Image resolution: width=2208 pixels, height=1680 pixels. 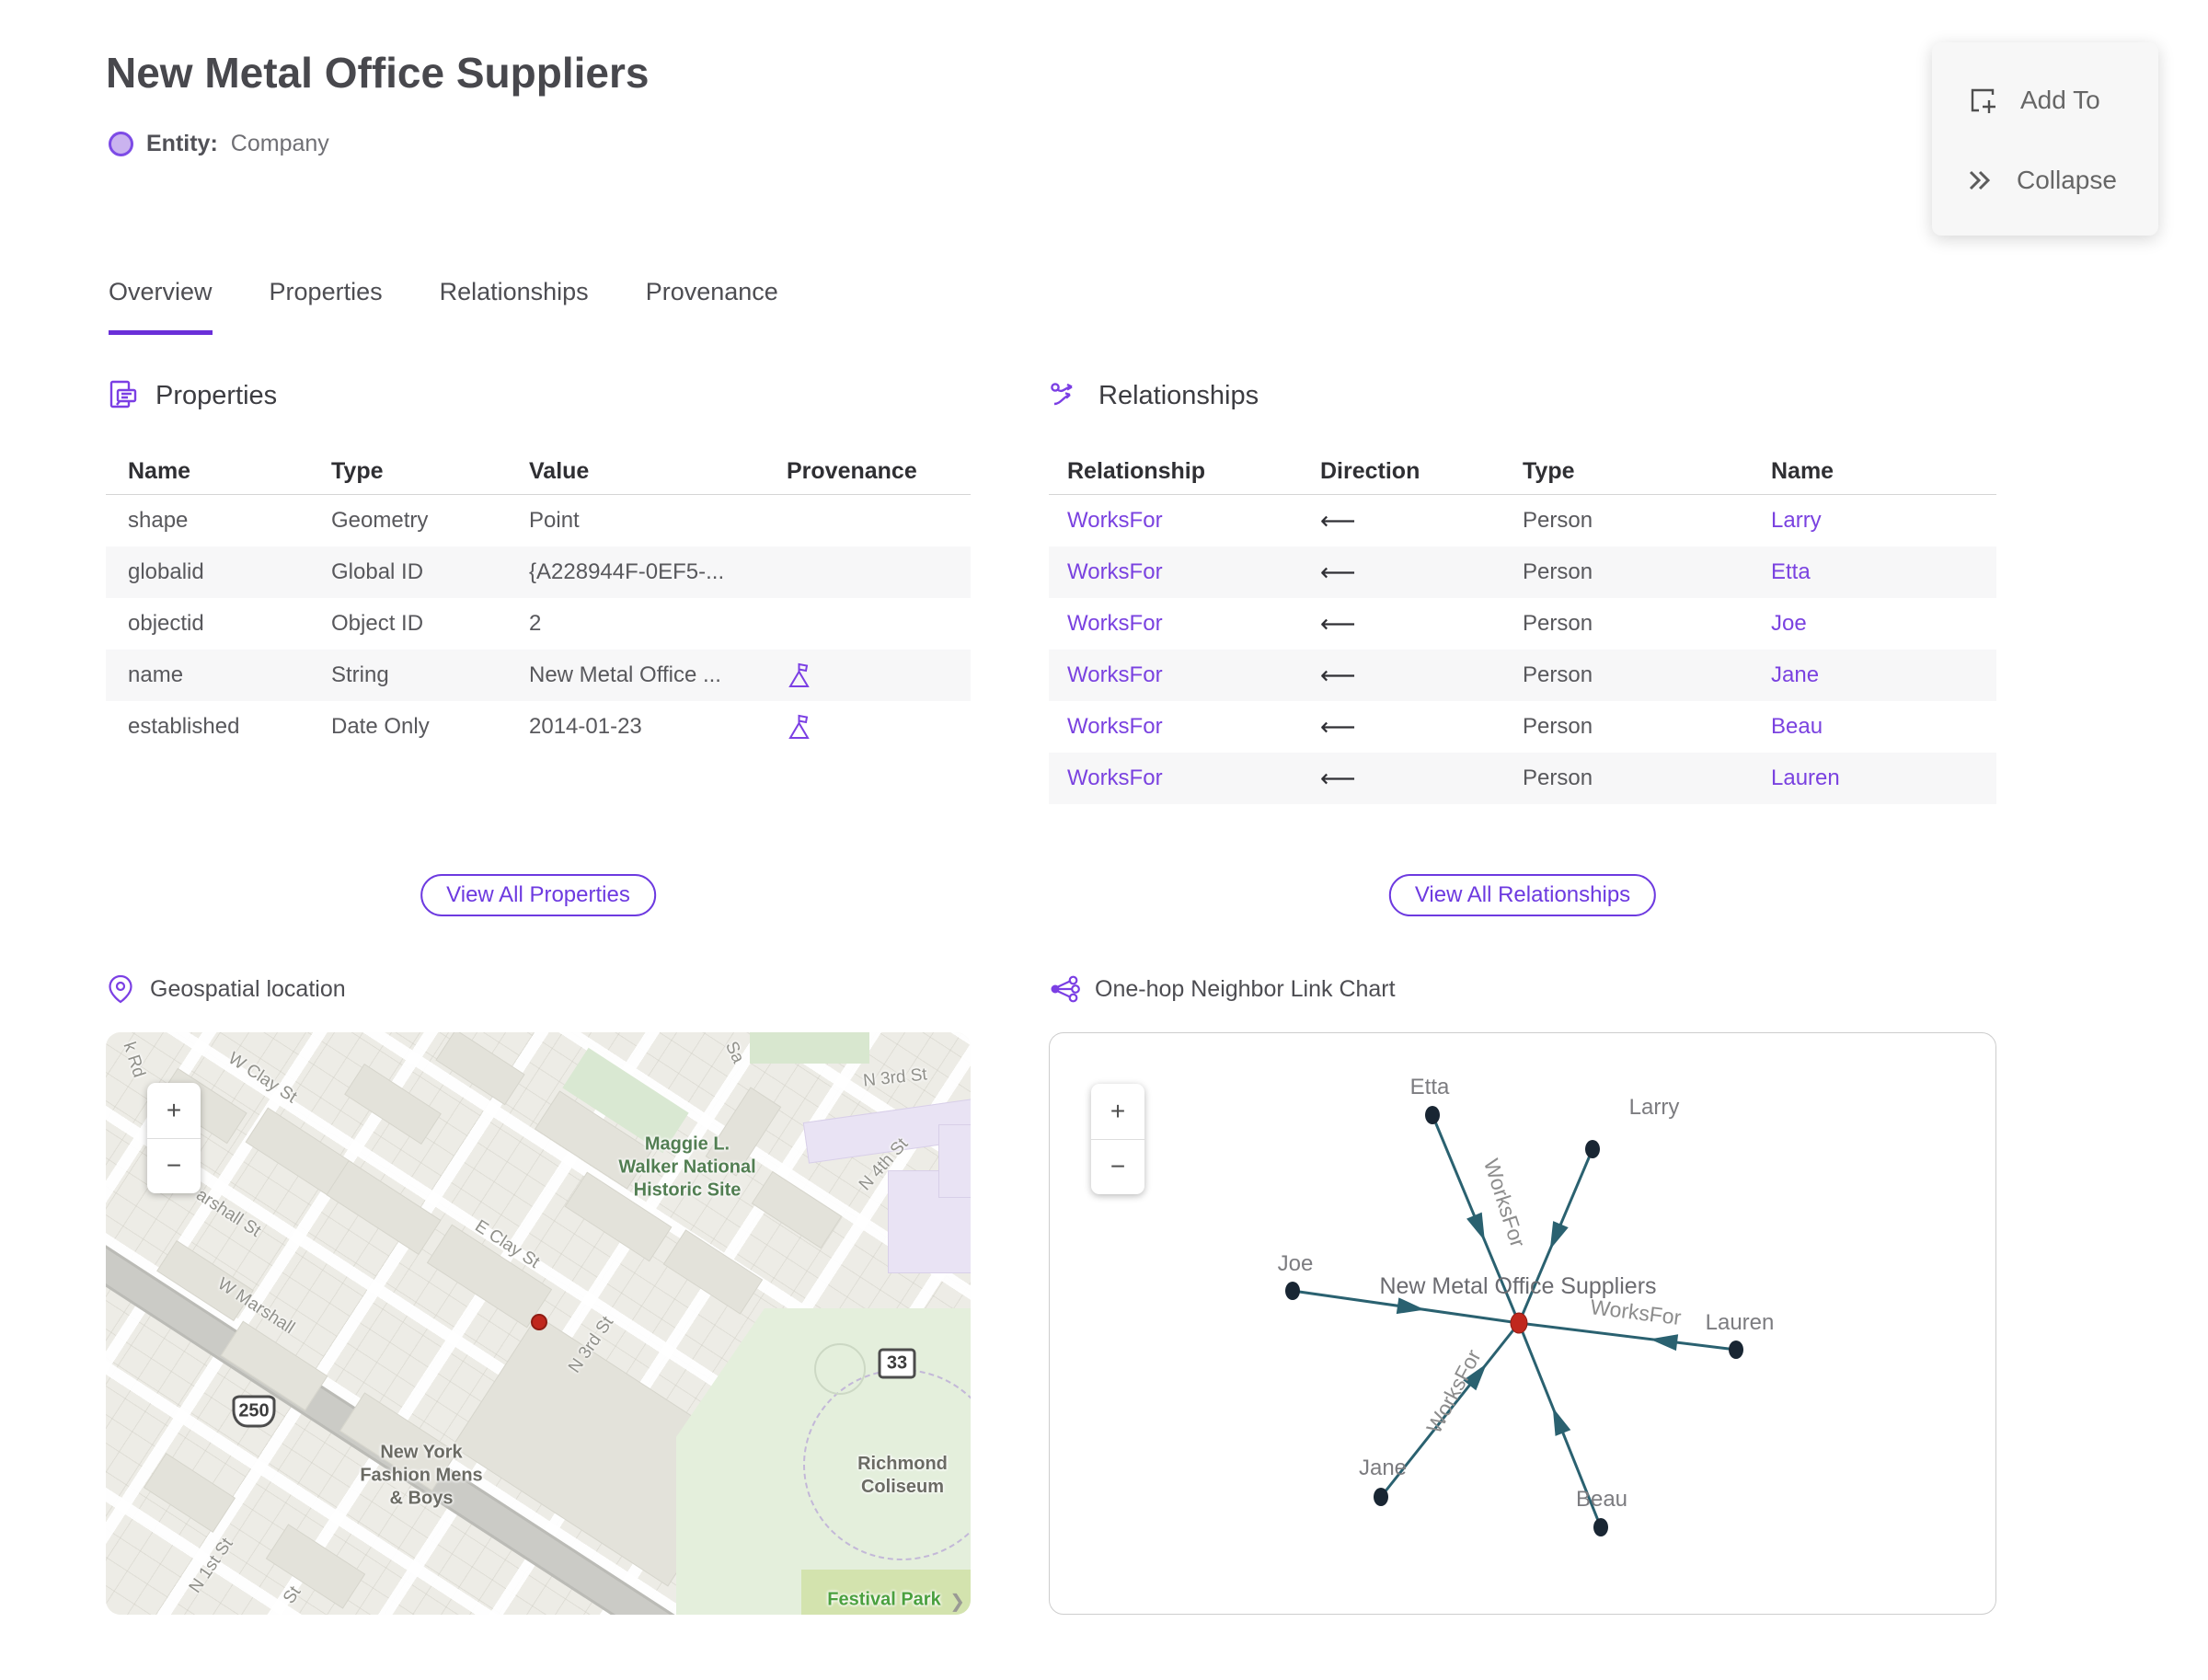 What do you see at coordinates (326, 306) in the screenshot?
I see `tab-properties: Properties` at bounding box center [326, 306].